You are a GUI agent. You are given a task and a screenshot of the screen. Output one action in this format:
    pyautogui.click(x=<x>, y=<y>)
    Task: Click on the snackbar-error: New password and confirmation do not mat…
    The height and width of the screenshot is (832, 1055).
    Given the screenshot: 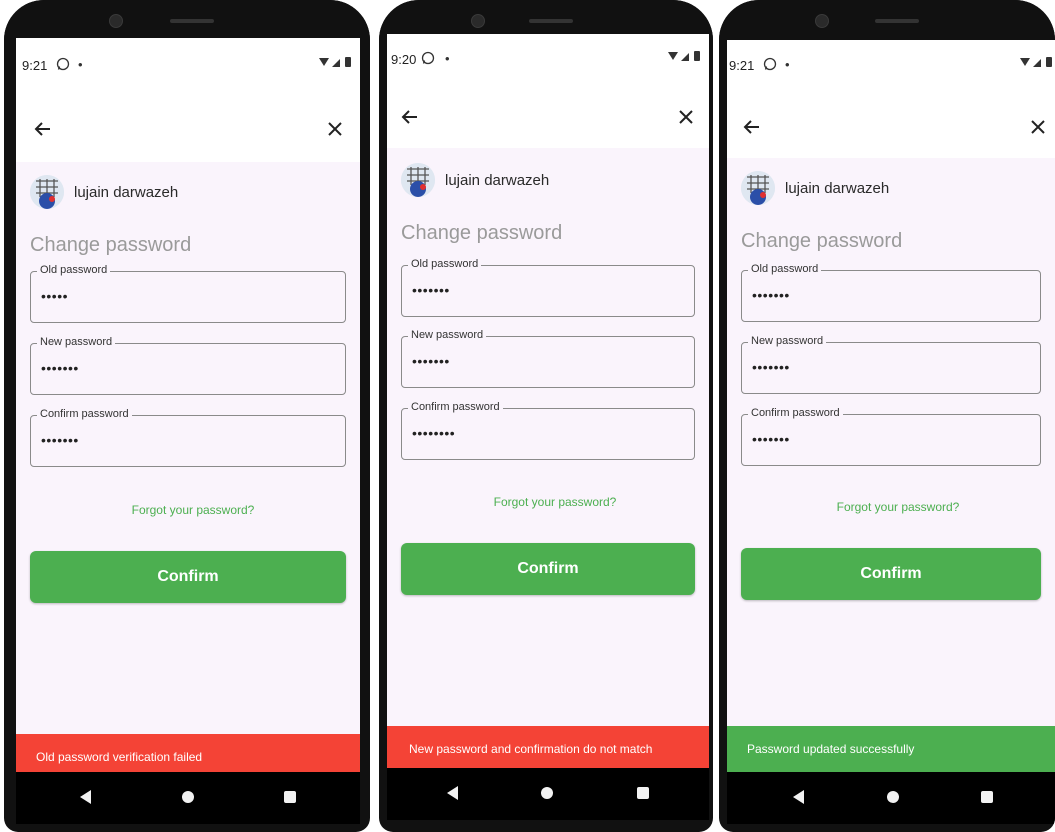 What is the action you would take?
    pyautogui.click(x=548, y=749)
    